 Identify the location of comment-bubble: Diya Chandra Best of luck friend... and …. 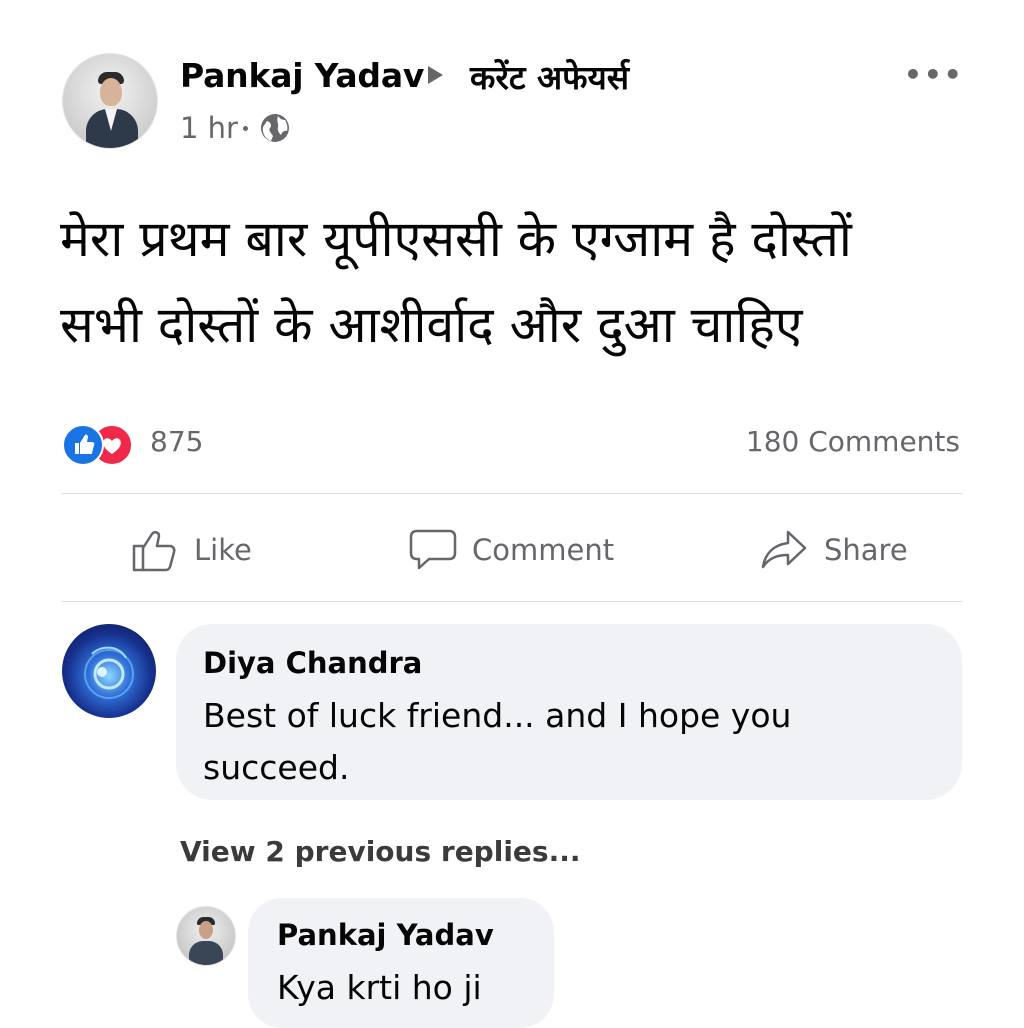
(569, 712).